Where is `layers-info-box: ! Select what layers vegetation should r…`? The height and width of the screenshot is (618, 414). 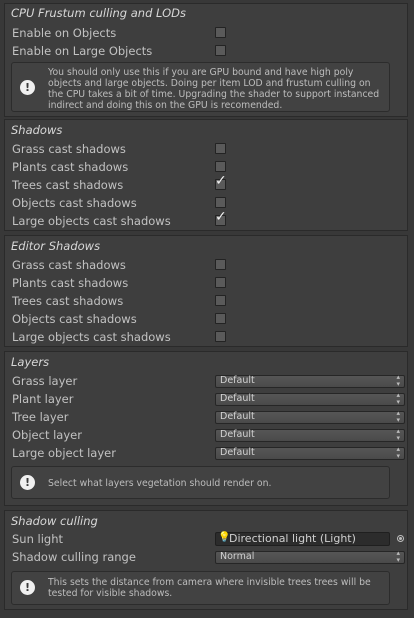 layers-info-box: ! Select what layers vegetation should r… is located at coordinates (200, 482).